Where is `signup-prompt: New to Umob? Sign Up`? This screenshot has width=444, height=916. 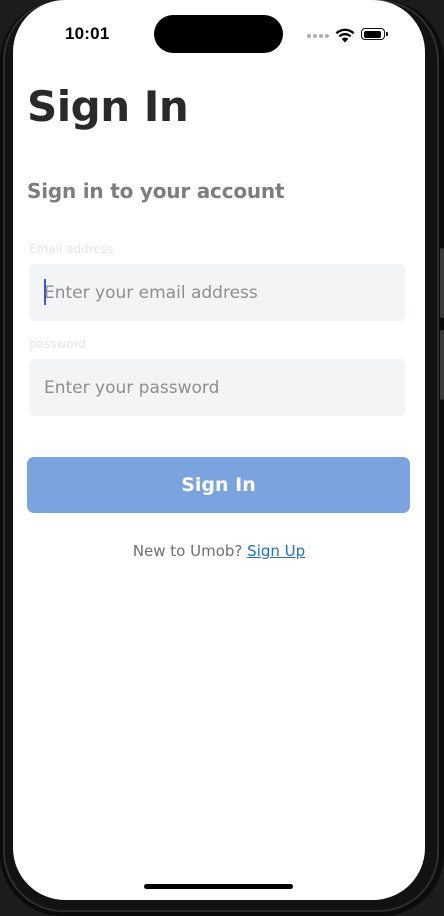
signup-prompt: New to Umob? Sign Up is located at coordinates (219, 551).